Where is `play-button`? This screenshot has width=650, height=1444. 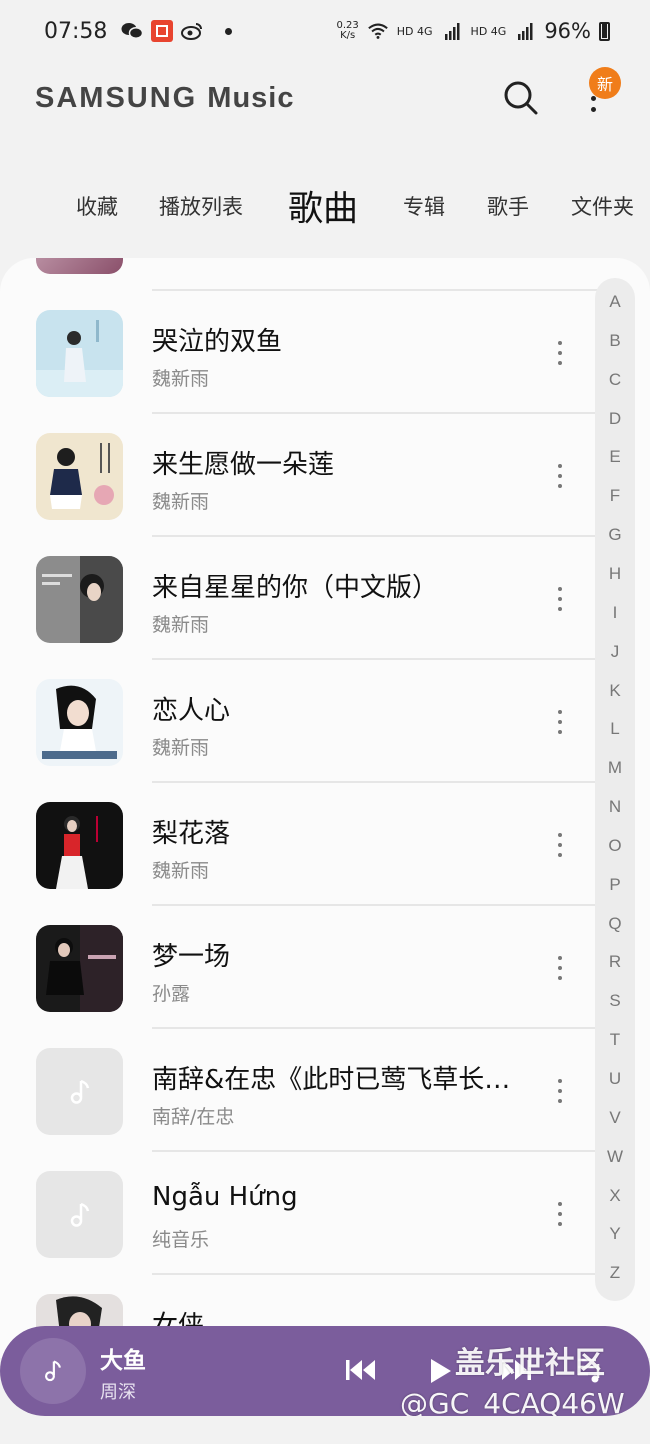 play-button is located at coordinates (440, 1371).